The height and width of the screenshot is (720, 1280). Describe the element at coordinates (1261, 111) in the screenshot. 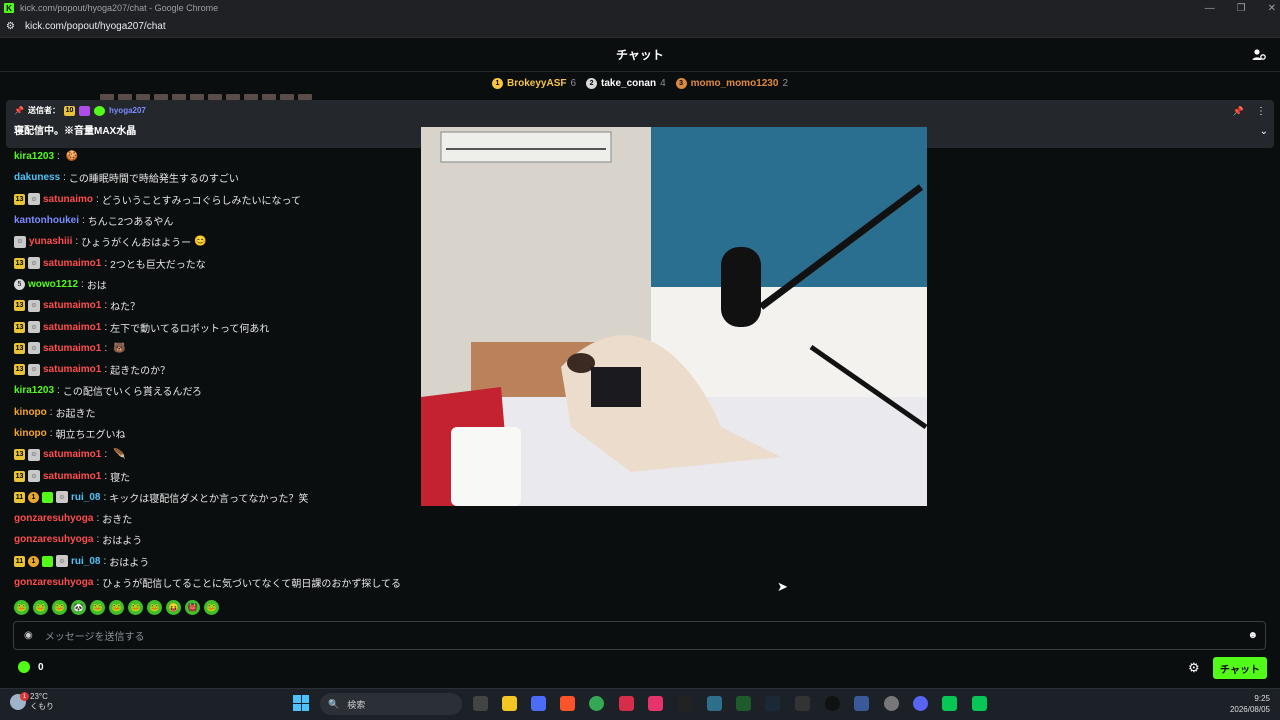

I see `more-options-icon: ⋮` at that location.